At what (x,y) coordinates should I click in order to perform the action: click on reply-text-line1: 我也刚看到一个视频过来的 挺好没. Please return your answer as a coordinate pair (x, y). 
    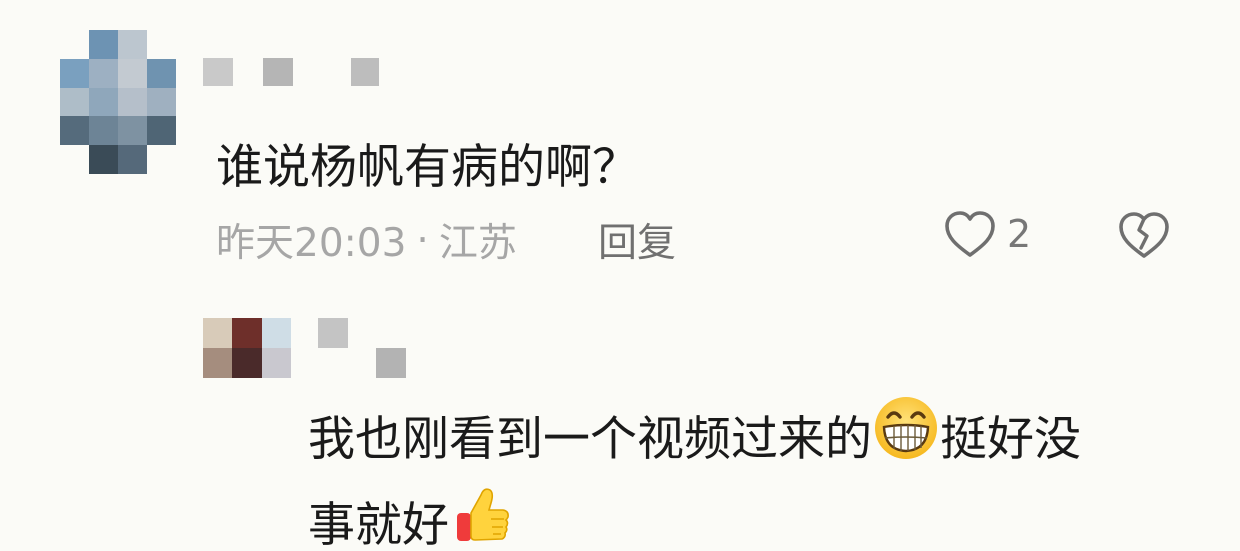
    Looking at the image, I should click on (694, 432).